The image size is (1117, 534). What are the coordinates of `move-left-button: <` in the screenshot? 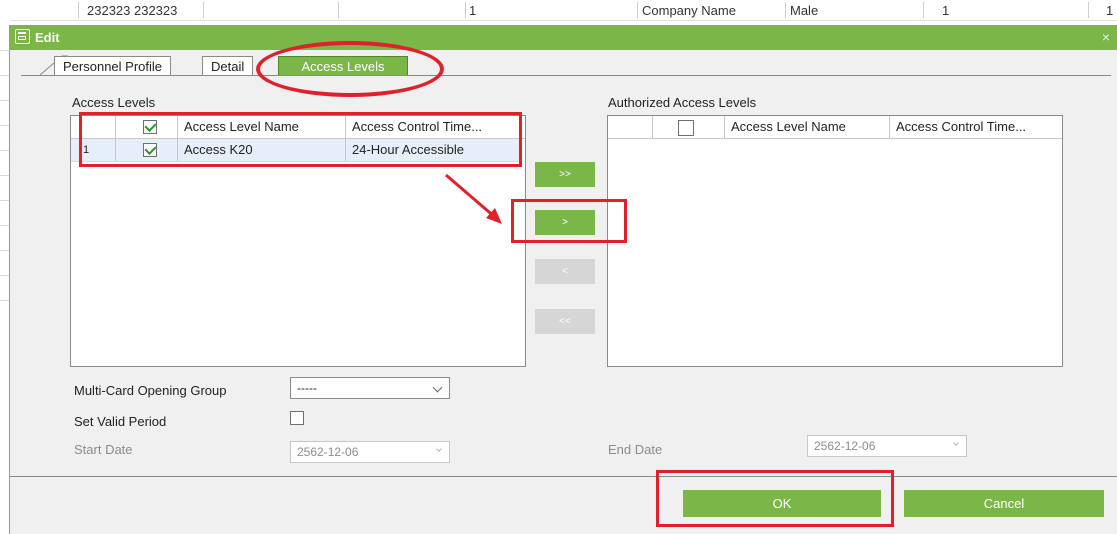 It's located at (565, 271).